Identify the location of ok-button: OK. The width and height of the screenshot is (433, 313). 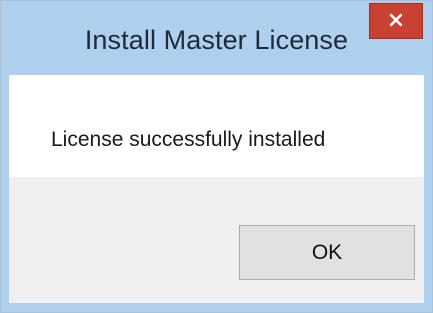
(327, 252).